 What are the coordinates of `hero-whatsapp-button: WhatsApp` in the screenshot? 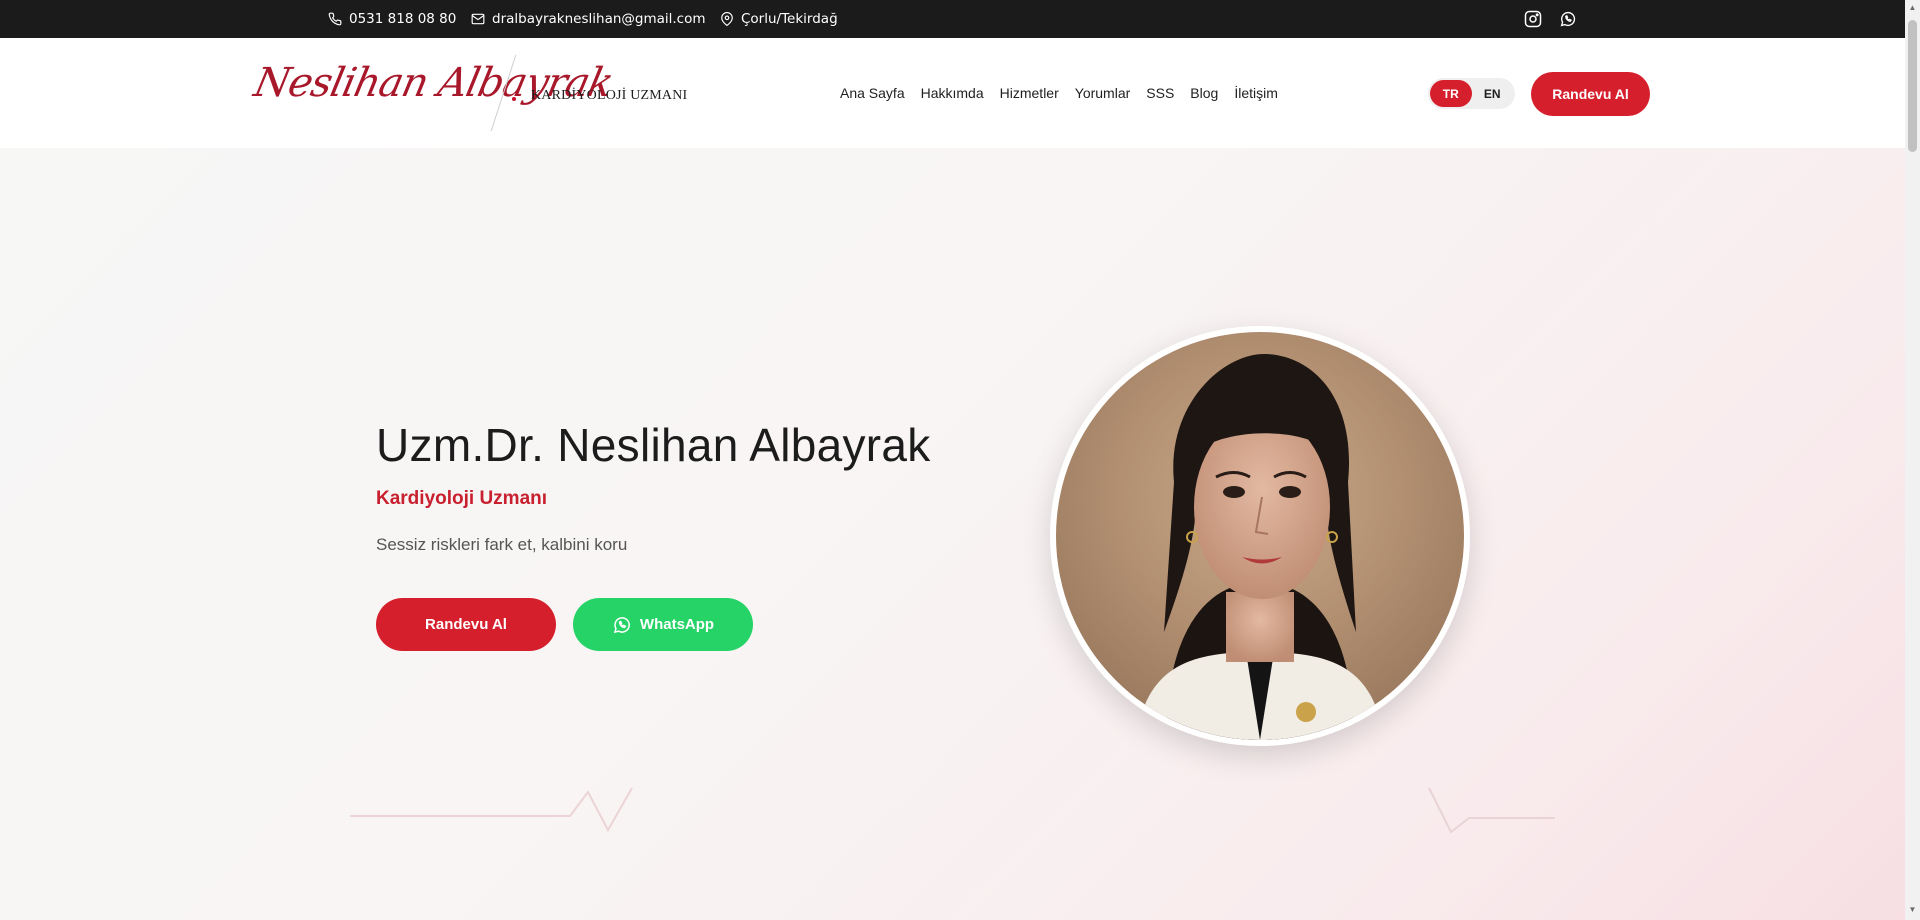 It's located at (663, 624).